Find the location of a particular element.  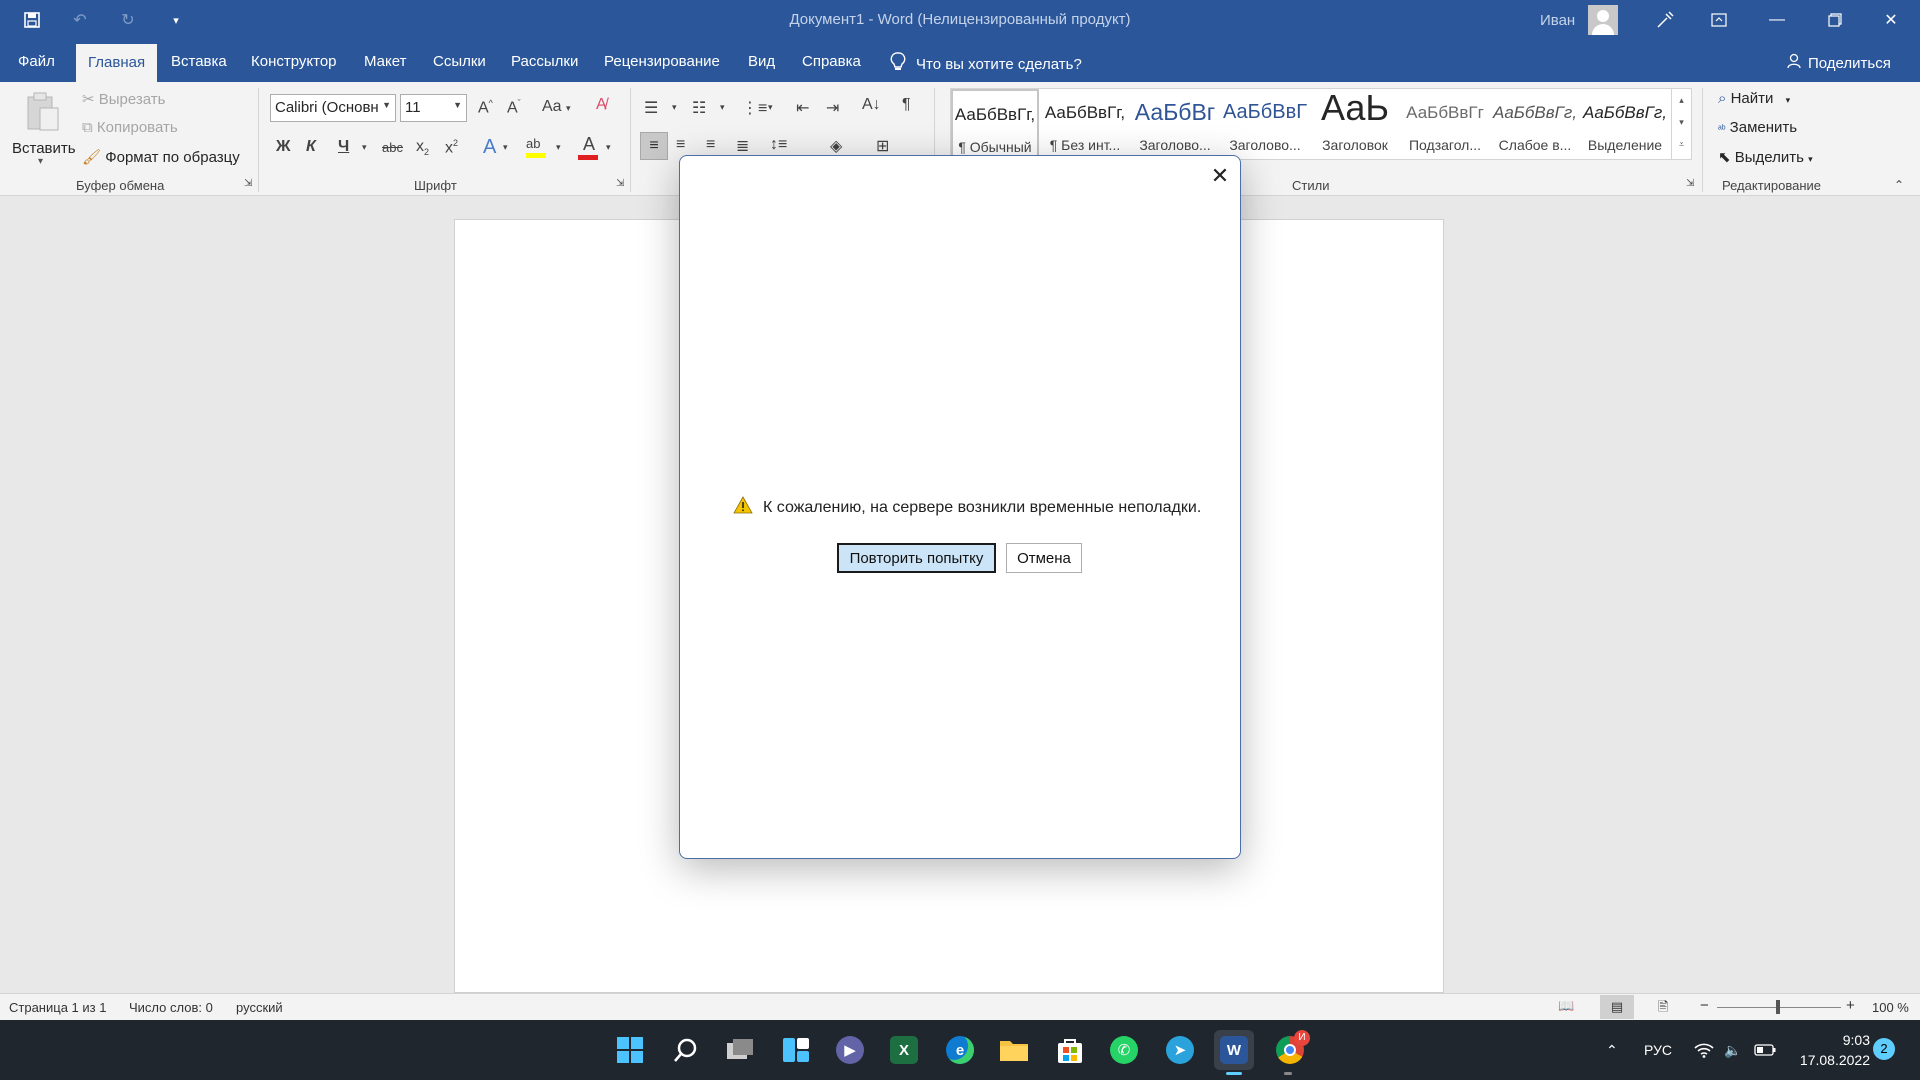

wifi-icon is located at coordinates (1704, 1050).